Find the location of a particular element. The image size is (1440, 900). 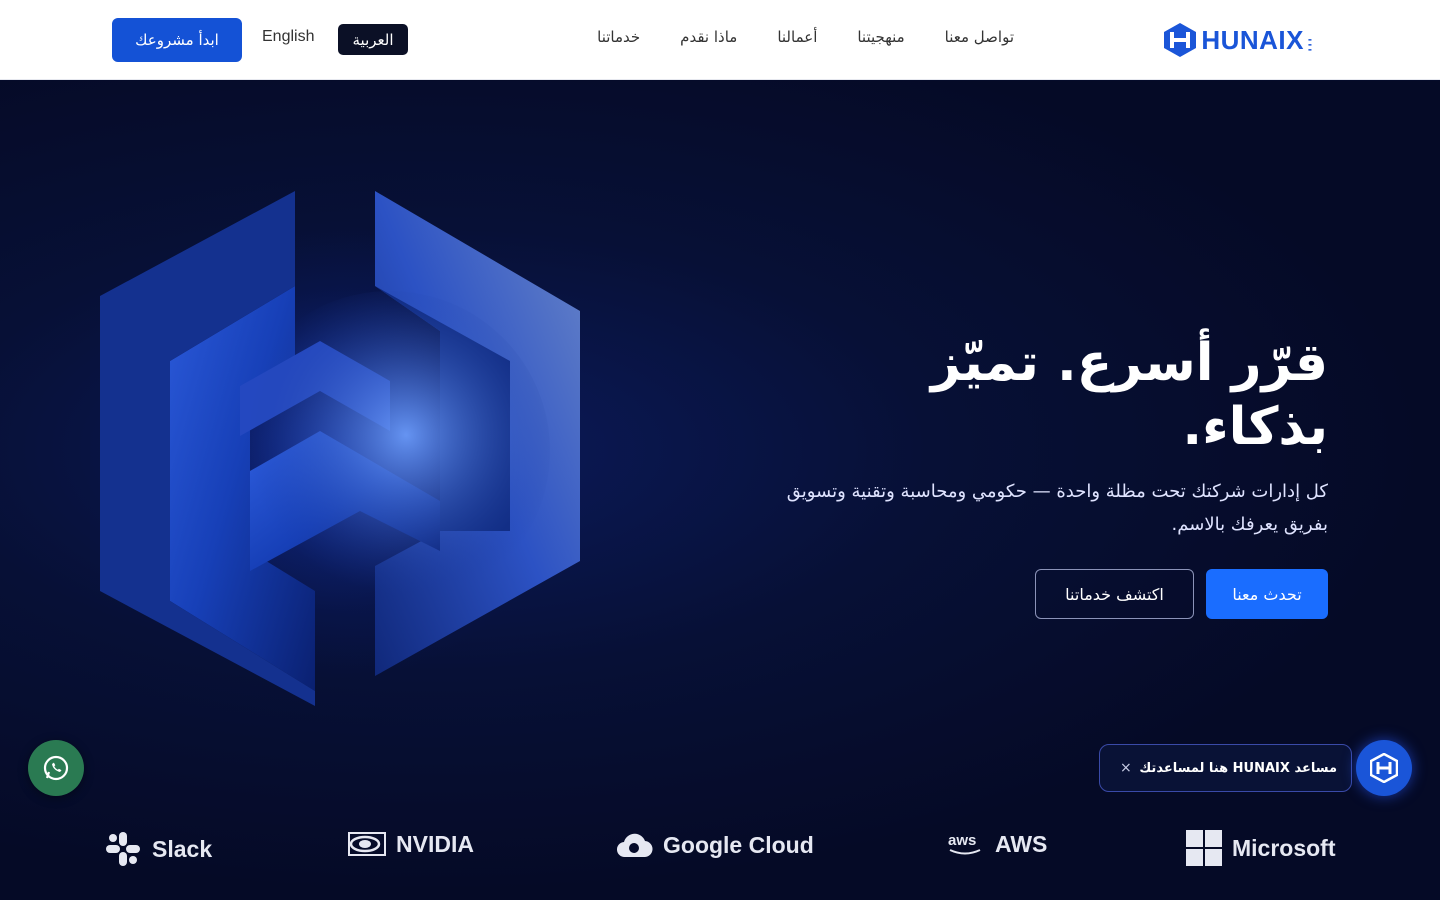

partner-name: Microsoft is located at coordinates (1284, 847).